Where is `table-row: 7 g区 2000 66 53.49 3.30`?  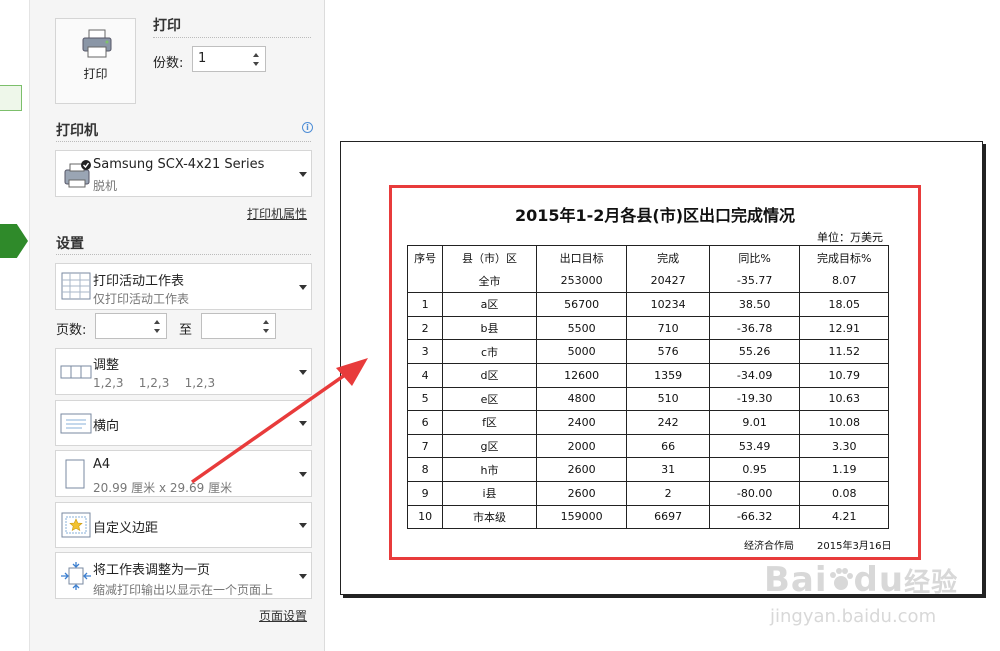 table-row: 7 g区 2000 66 53.49 3.30 is located at coordinates (647, 445).